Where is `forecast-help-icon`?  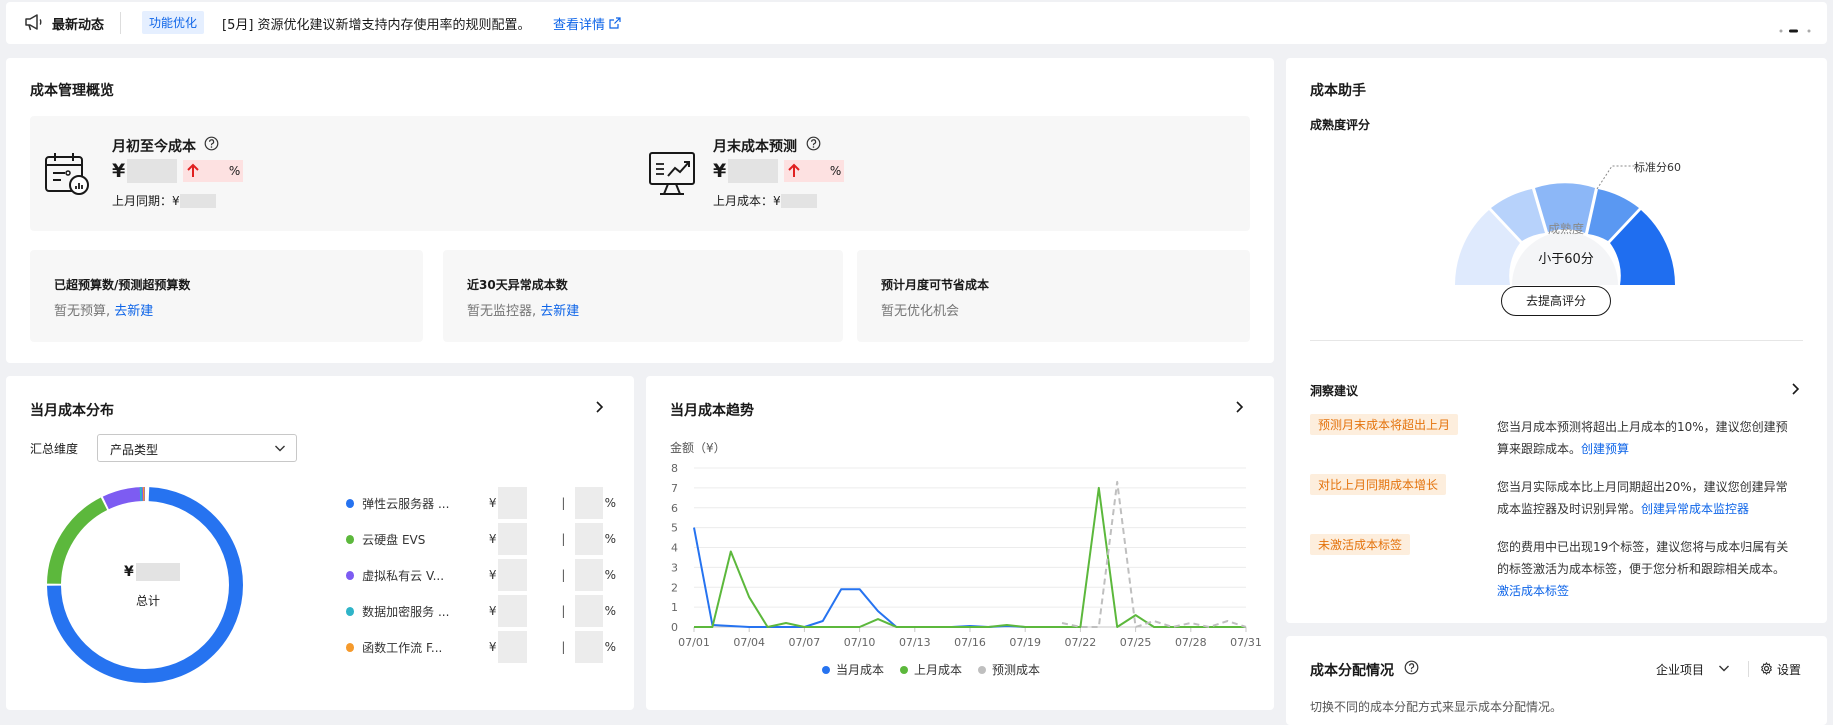 forecast-help-icon is located at coordinates (813, 145).